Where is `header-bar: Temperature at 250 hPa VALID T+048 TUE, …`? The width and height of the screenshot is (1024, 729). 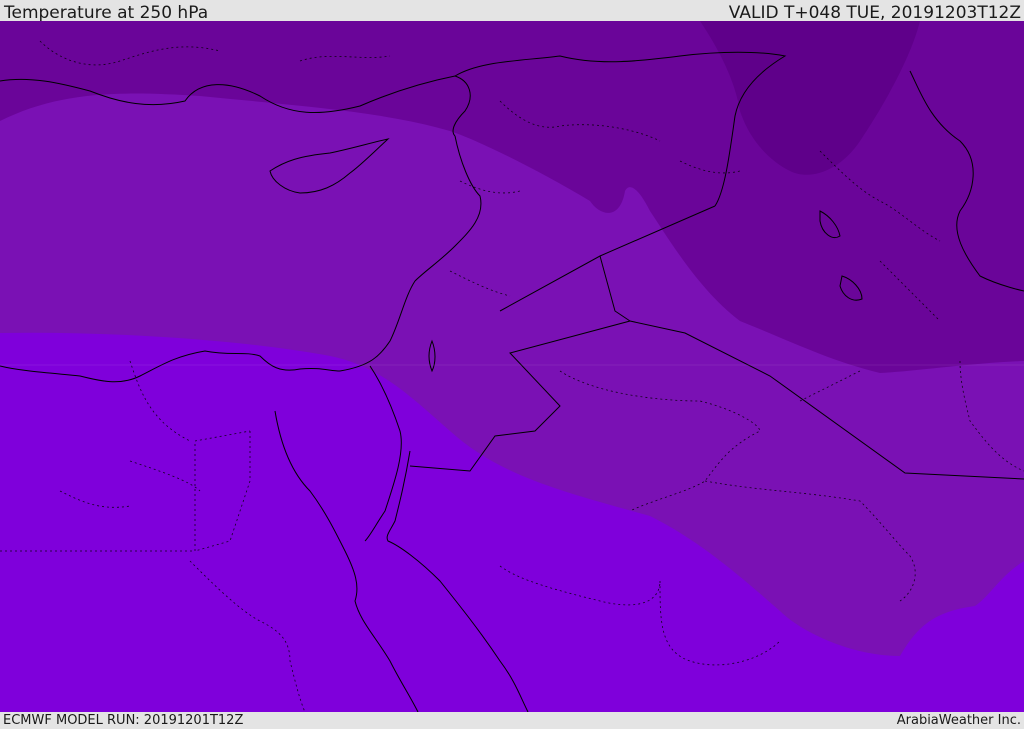
header-bar: Temperature at 250 hPa VALID T+048 TUE, … is located at coordinates (512, 11).